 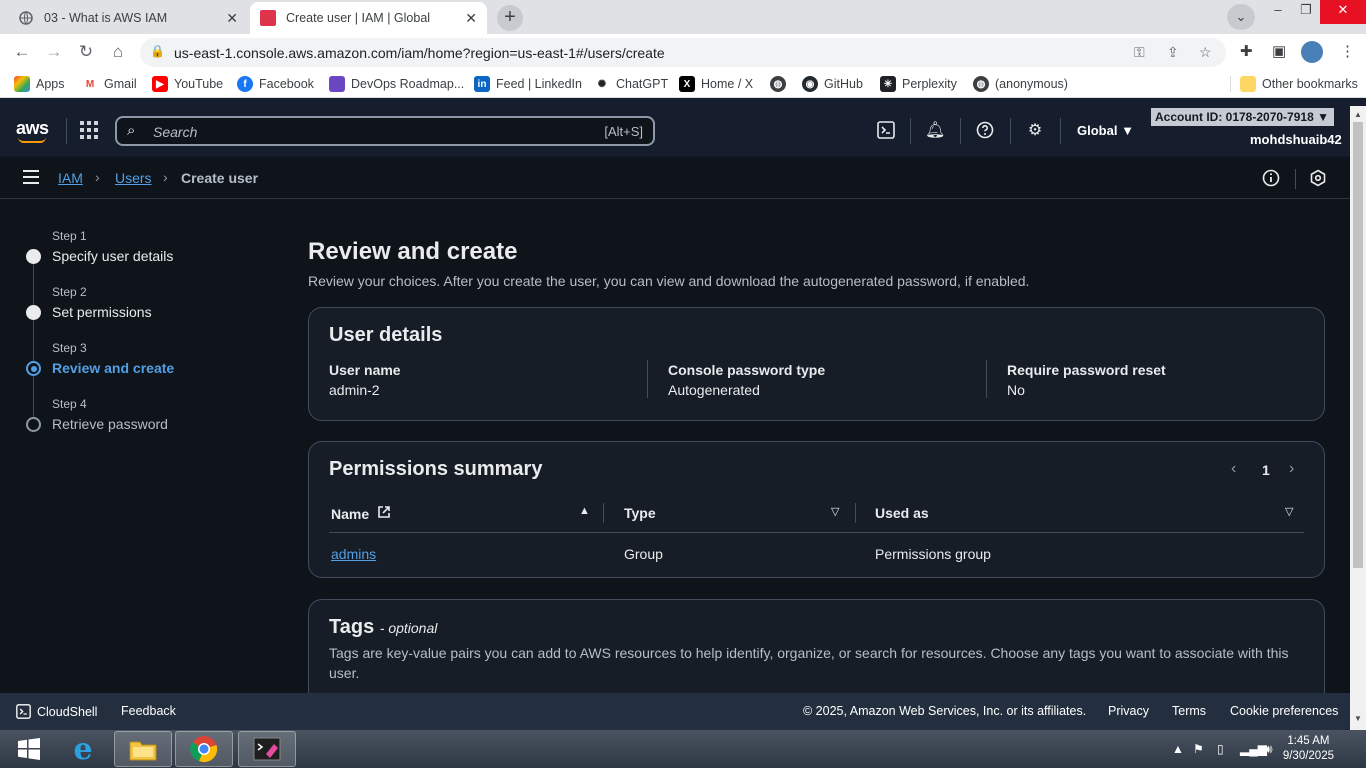 I want to click on bookmark-apps: Apps, so click(x=39, y=84).